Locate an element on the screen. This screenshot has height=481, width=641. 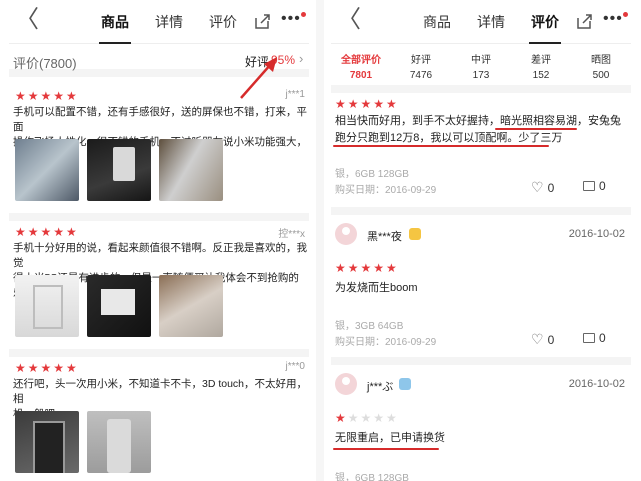
filter-negative: 差评 152 is located at coordinates (541, 65).